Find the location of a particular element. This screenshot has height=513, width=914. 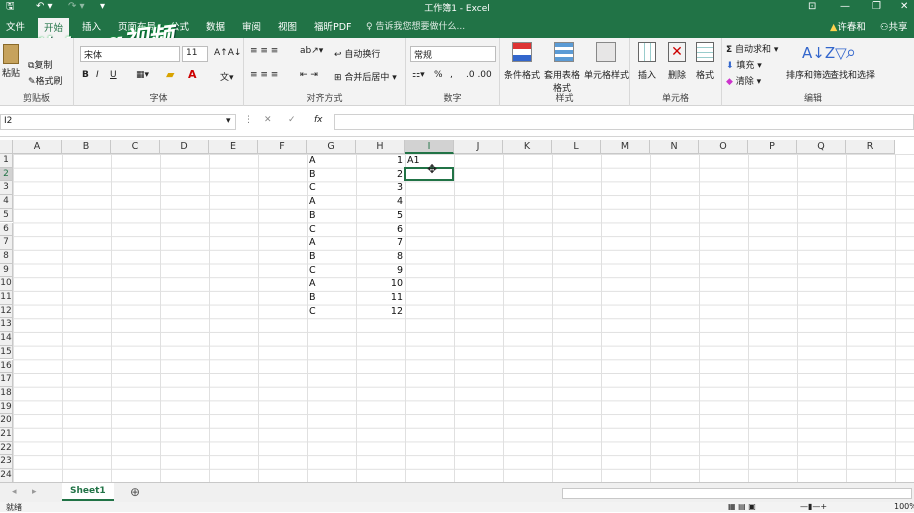

format-painter-button: ✎格式刷 is located at coordinates (45, 80).